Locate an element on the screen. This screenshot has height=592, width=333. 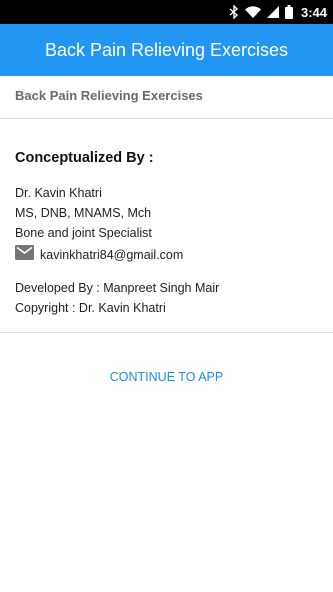
status-icons: 3:44 is located at coordinates (278, 12).